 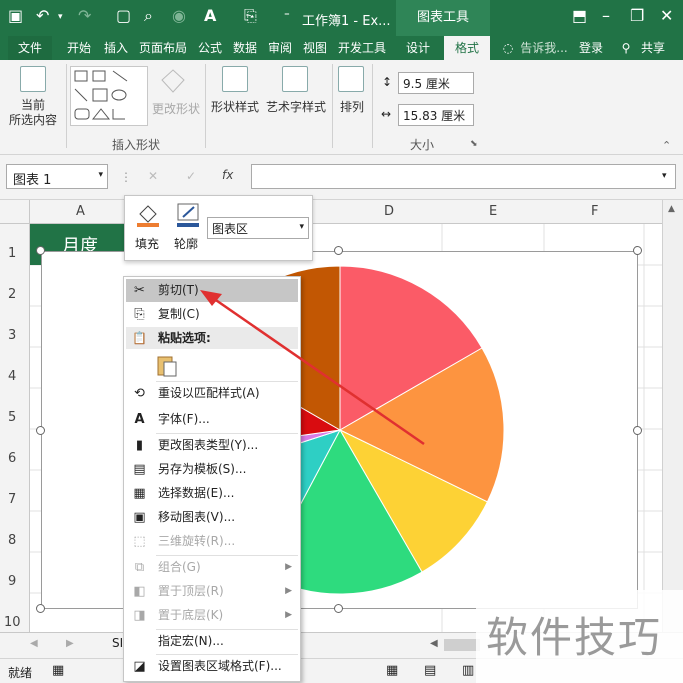 I want to click on annotation-arrow, so click(x=312, y=368).